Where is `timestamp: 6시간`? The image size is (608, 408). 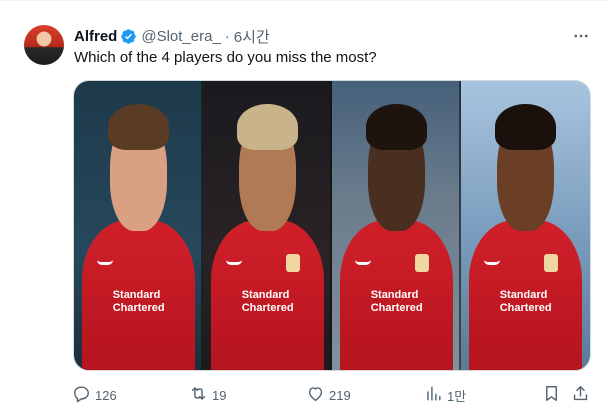
timestamp: 6시간 is located at coordinates (252, 36).